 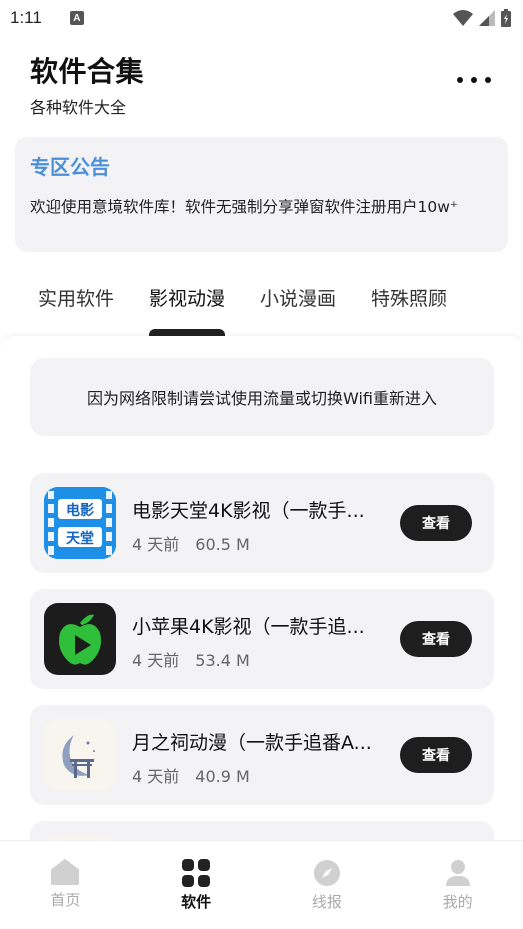 What do you see at coordinates (326, 873) in the screenshot?
I see `compass-icon` at bounding box center [326, 873].